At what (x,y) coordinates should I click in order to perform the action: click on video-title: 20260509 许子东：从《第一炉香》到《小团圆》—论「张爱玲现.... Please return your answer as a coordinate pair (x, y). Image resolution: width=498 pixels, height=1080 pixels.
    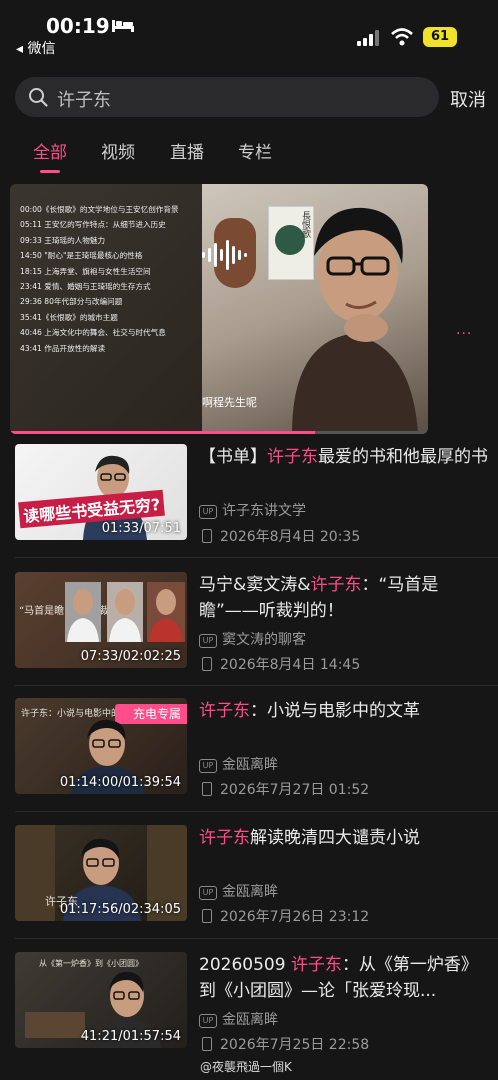
    Looking at the image, I should click on (344, 978).